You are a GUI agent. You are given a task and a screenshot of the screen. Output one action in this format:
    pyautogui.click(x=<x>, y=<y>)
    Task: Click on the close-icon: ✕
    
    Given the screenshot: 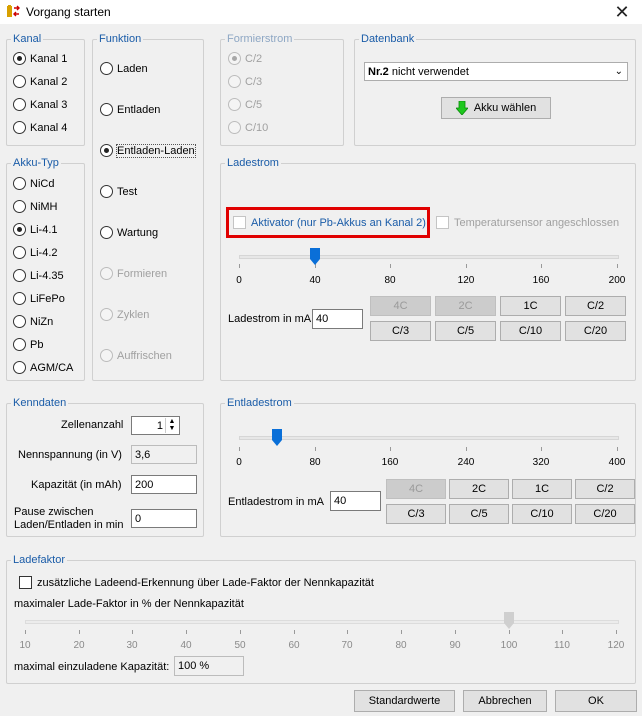 What is the action you would take?
    pyautogui.click(x=622, y=12)
    